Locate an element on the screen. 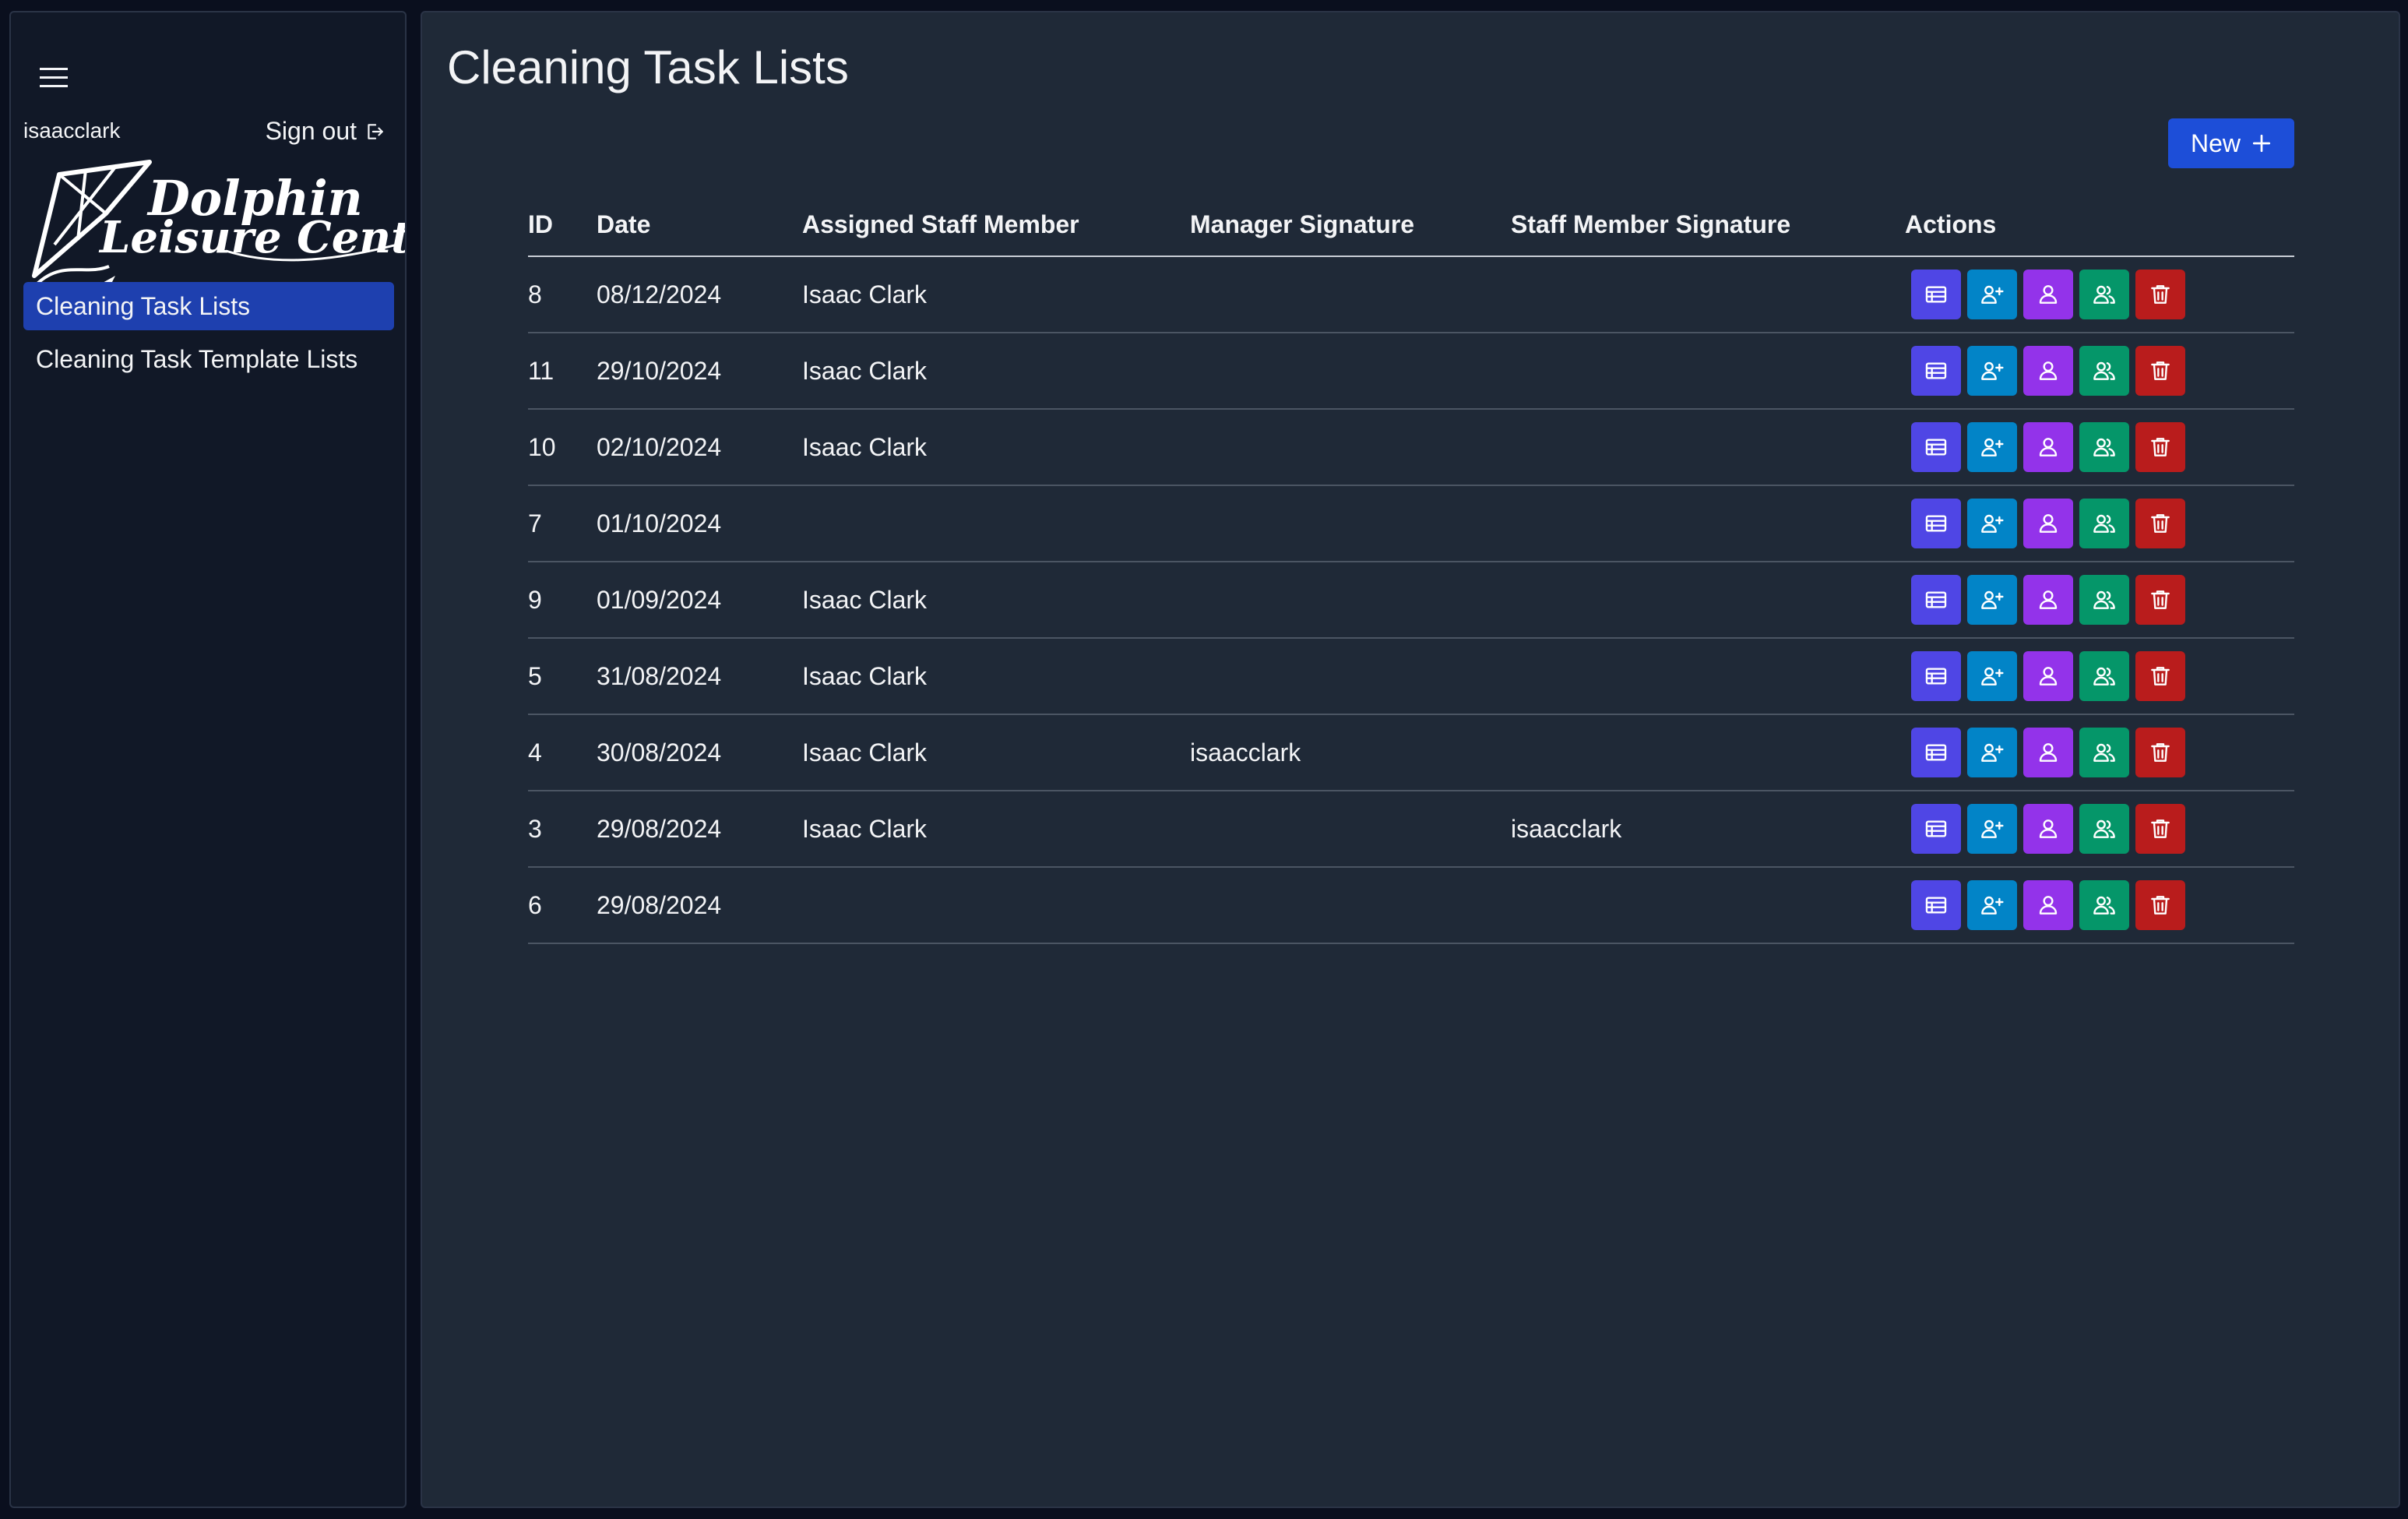 The image size is (2408, 1519). cell-date: 30/08/2024 is located at coordinates (699, 752).